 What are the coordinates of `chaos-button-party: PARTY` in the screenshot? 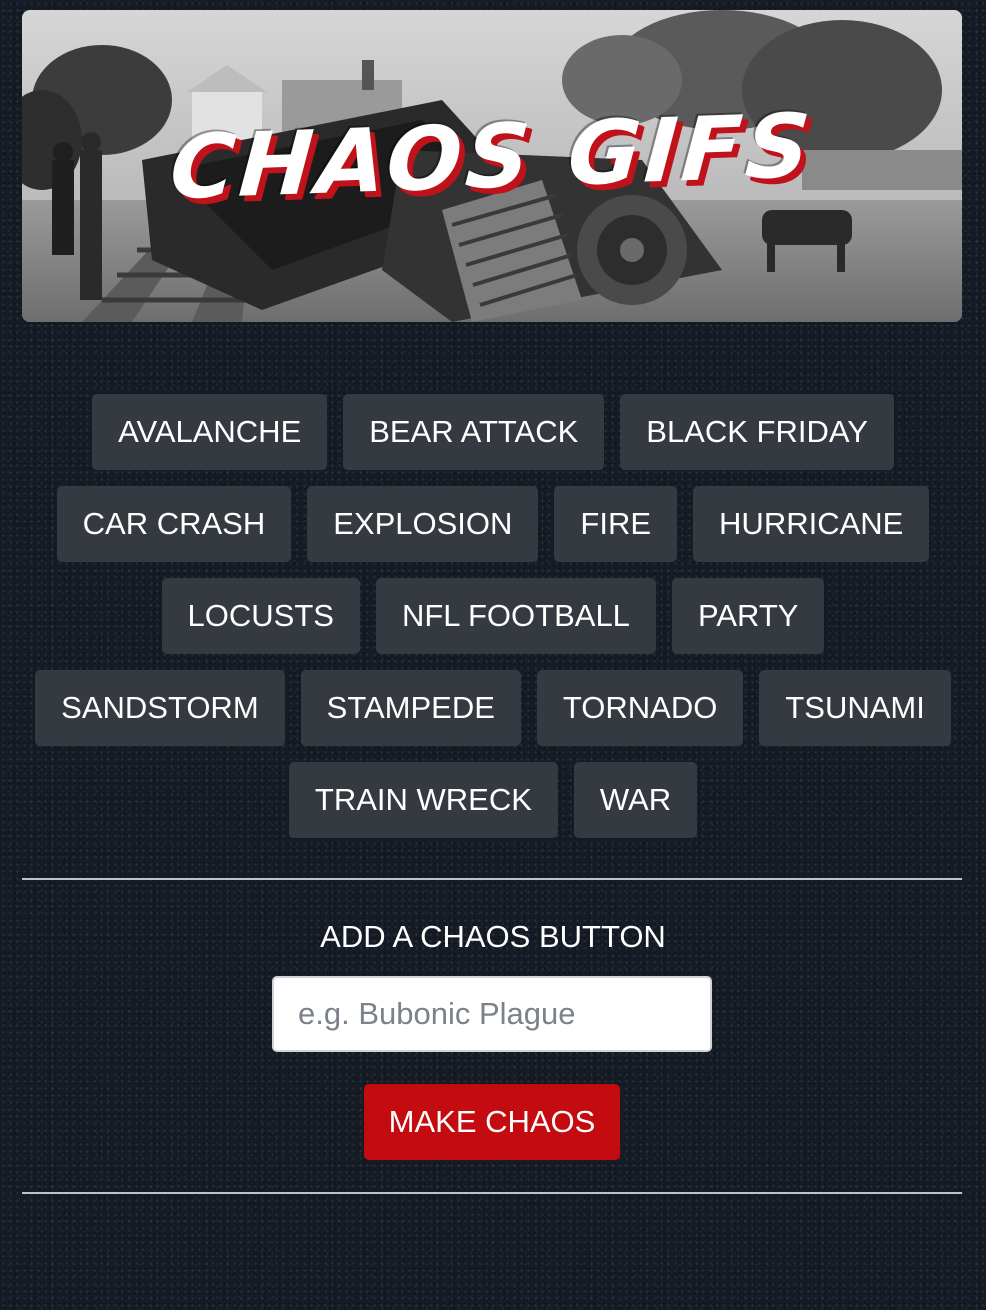 It's located at (748, 616).